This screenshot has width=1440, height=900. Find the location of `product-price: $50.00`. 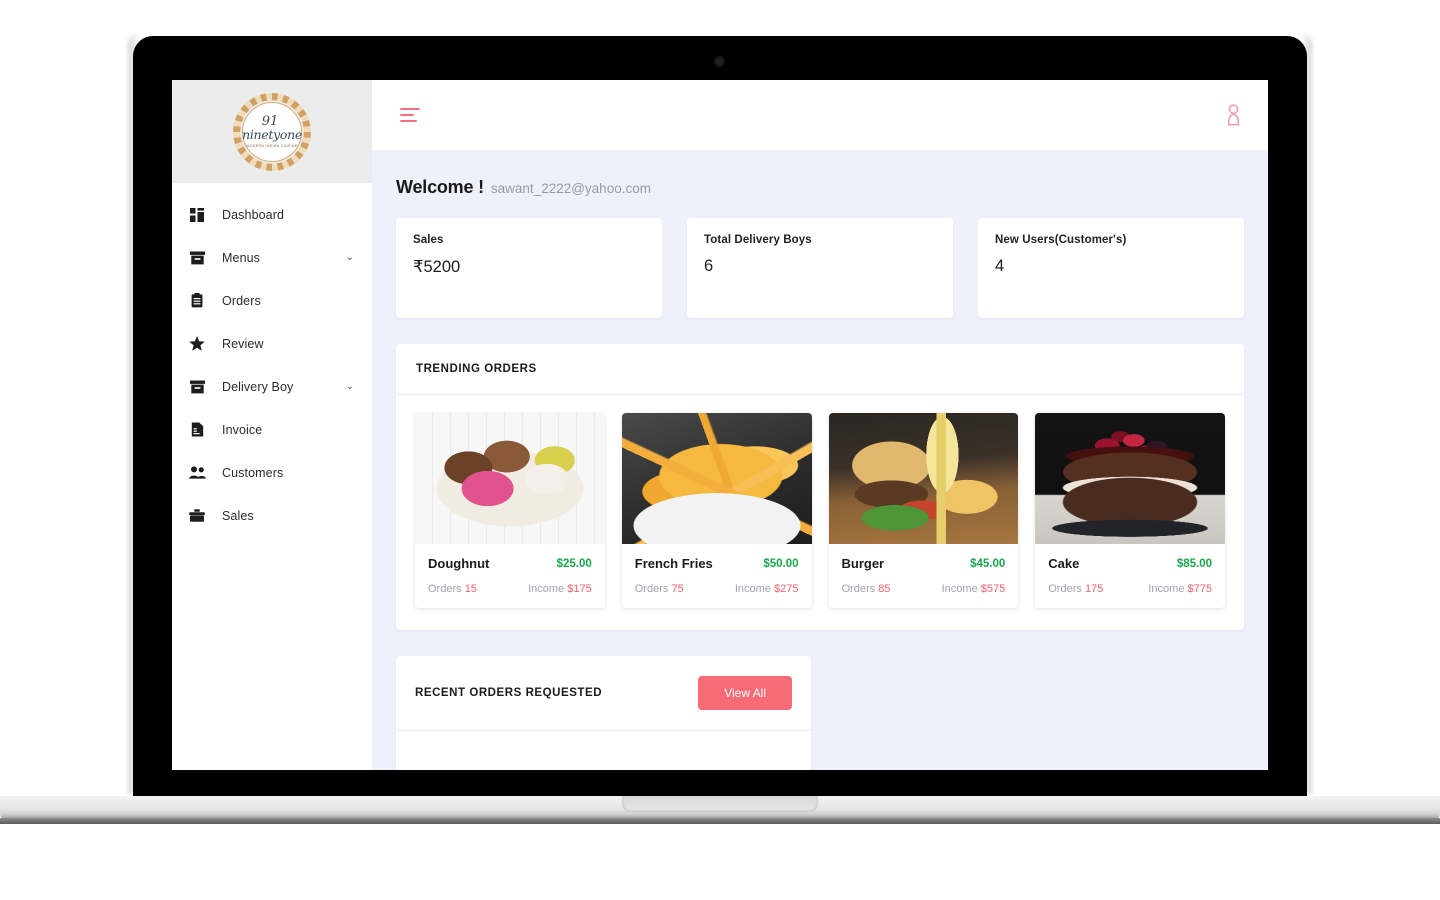

product-price: $50.00 is located at coordinates (781, 563).